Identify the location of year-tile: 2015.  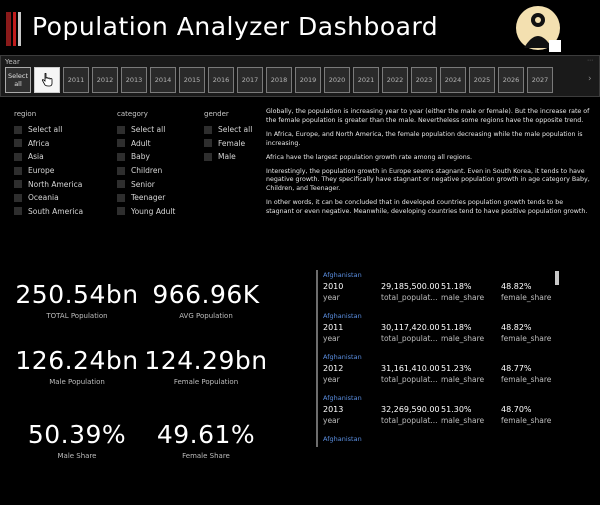
(192, 80).